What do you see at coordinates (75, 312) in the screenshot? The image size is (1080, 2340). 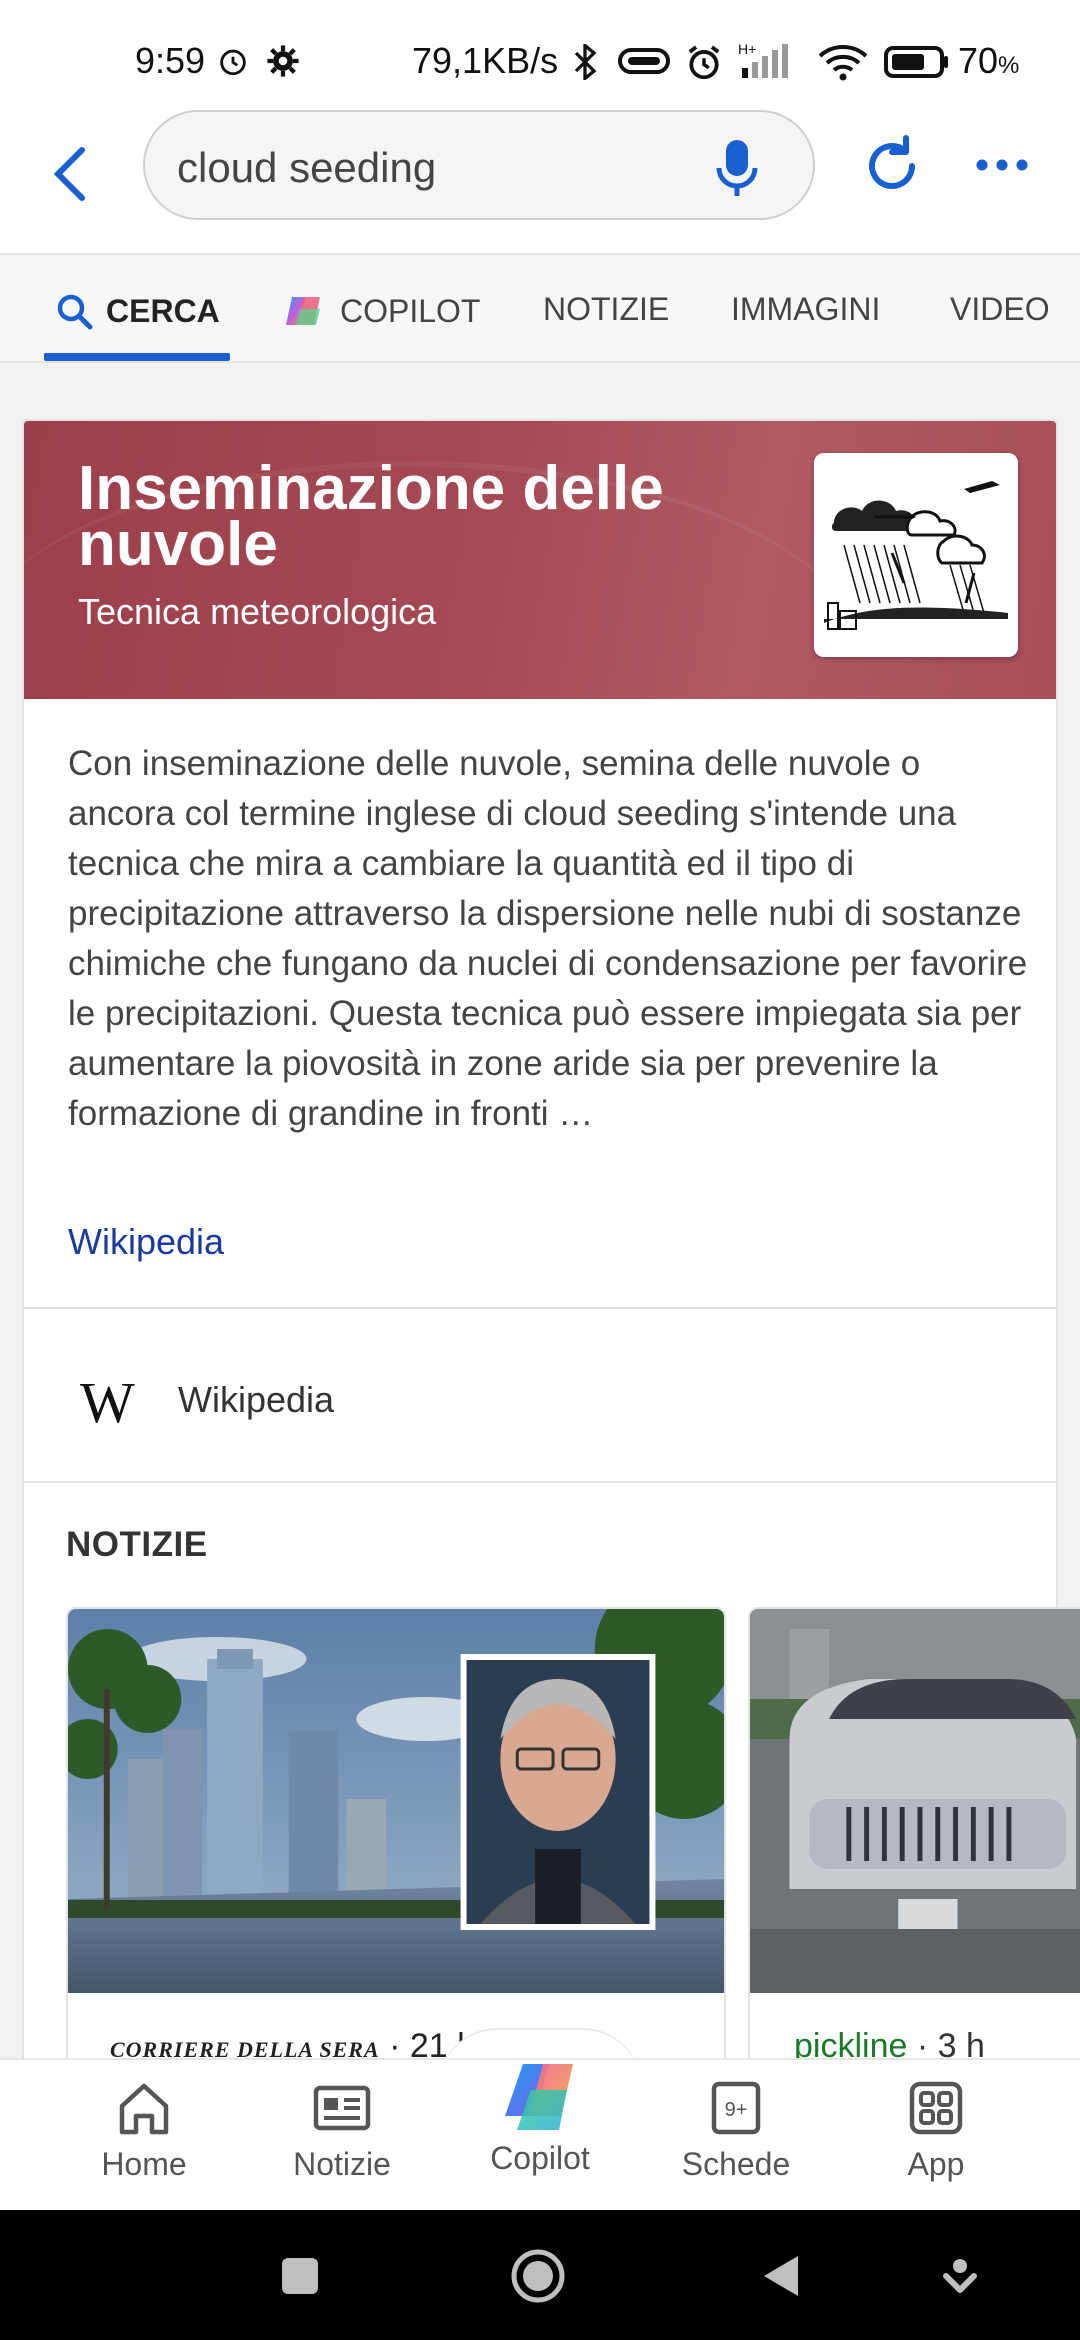 I see `search-icon` at bounding box center [75, 312].